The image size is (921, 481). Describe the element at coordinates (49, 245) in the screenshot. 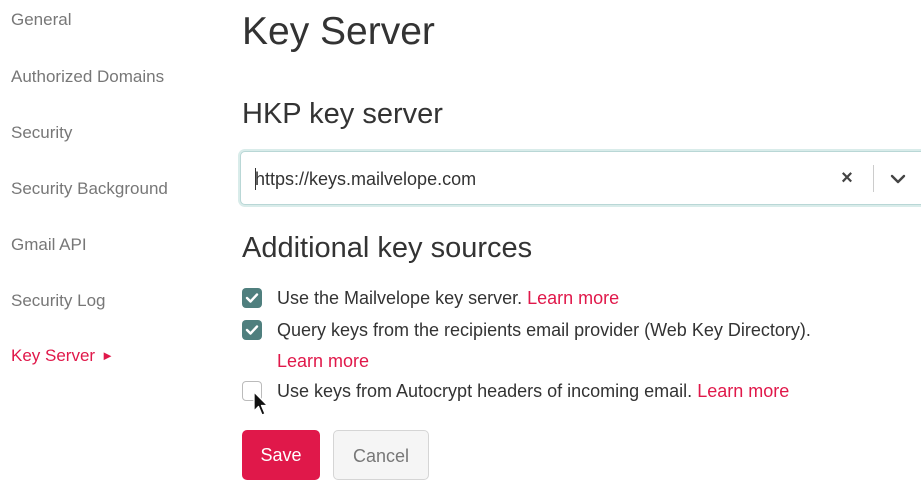

I see `sidebar-item-gmail-api: Gmail API` at that location.